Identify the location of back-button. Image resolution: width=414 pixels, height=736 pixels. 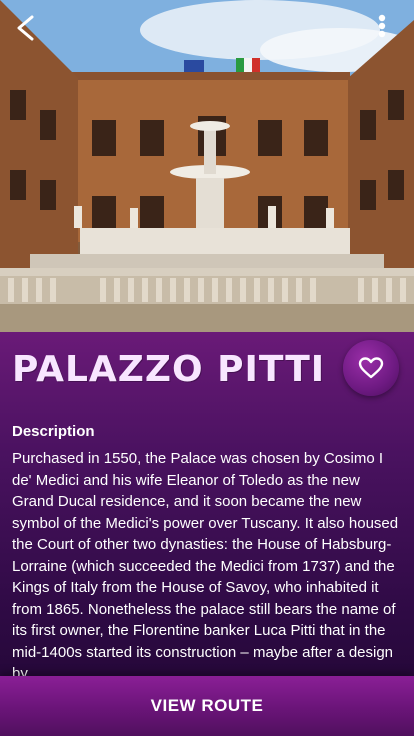
(32, 32).